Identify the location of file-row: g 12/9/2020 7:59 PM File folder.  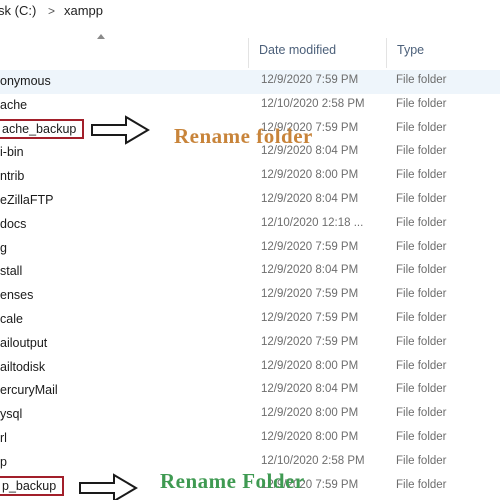
(250, 249).